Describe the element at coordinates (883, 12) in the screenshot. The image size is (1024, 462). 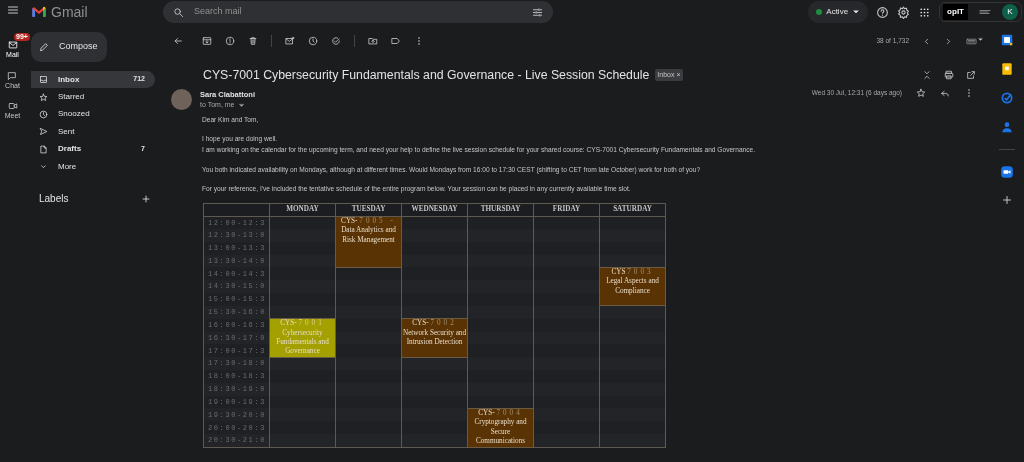
I see `help-icon` at that location.